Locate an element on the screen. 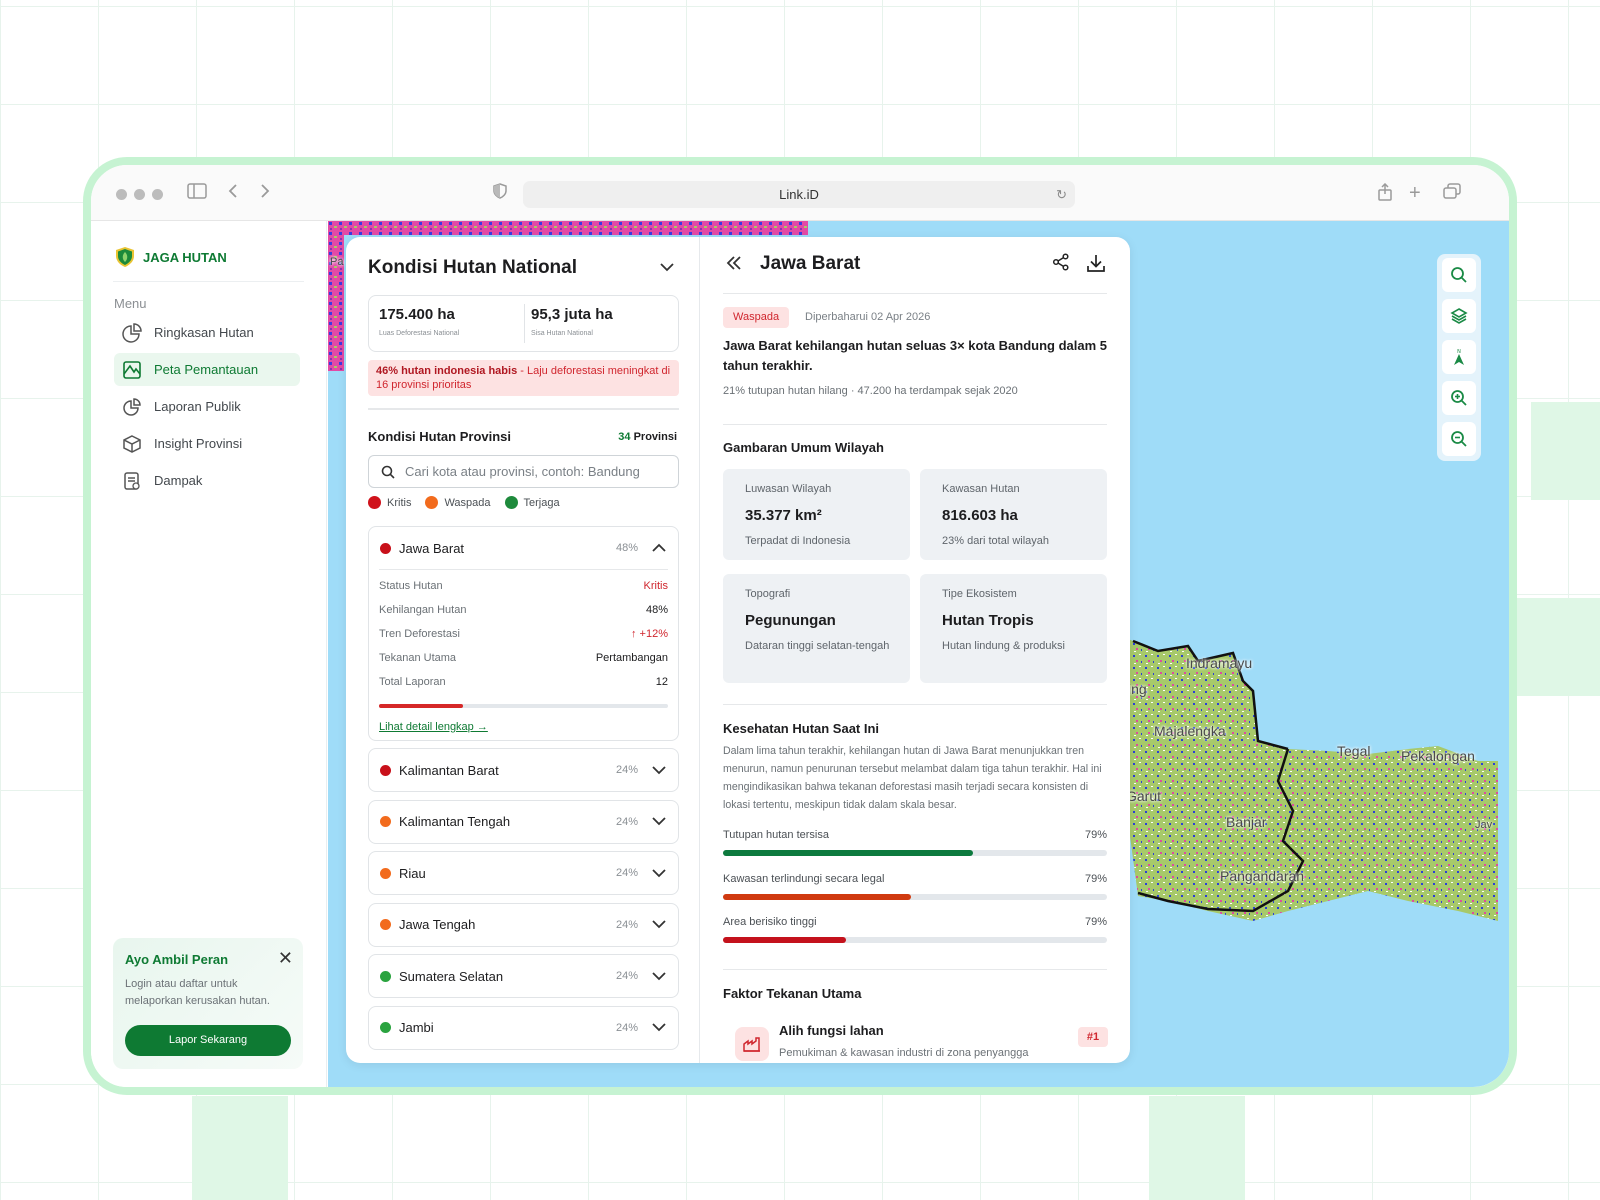 Image resolution: width=1600 pixels, height=1200 pixels. sidebar-item-dampak: Dampak is located at coordinates (207, 480).